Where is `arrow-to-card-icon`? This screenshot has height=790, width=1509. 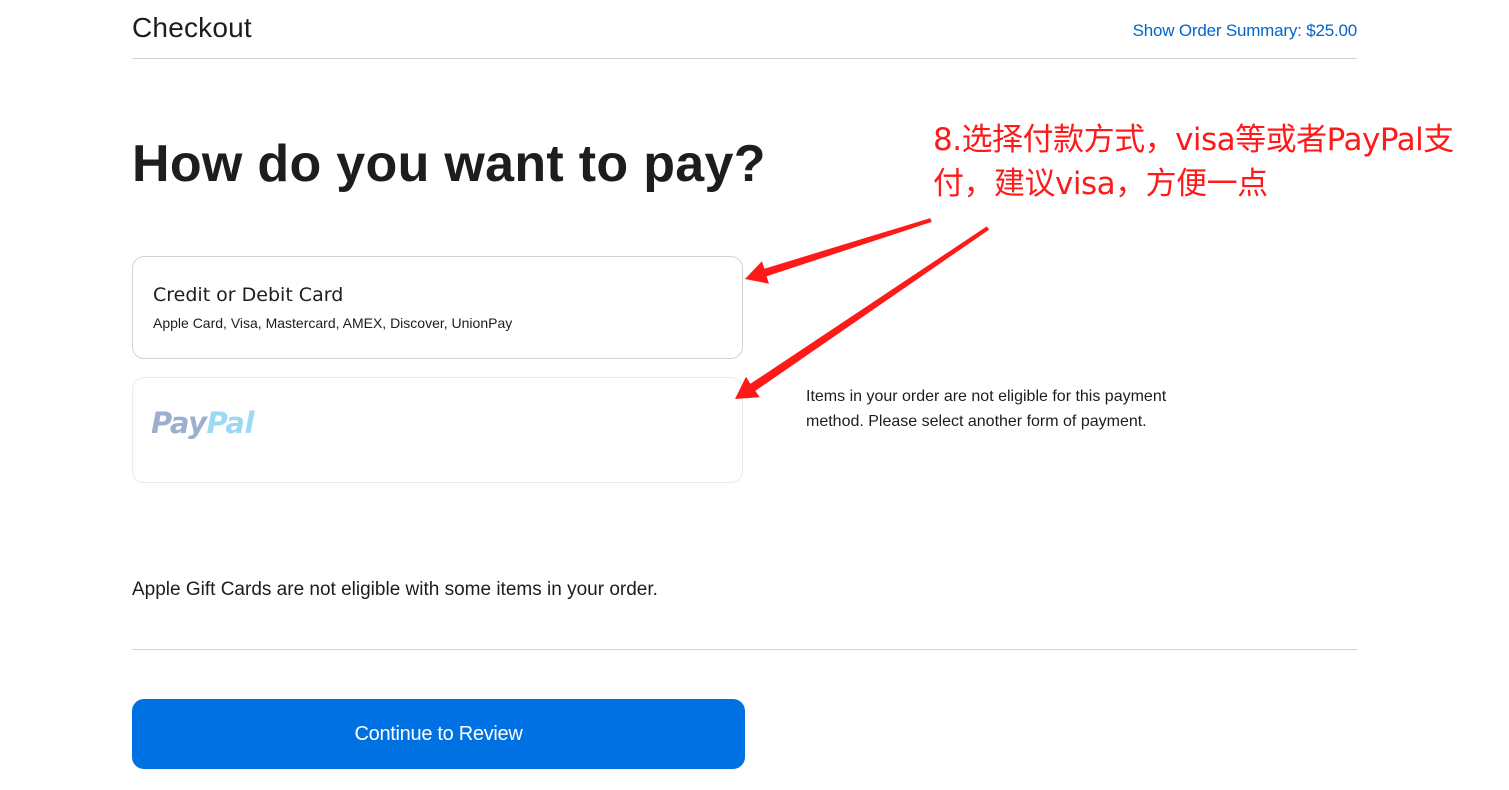
arrow-to-card-icon is located at coordinates (838, 251).